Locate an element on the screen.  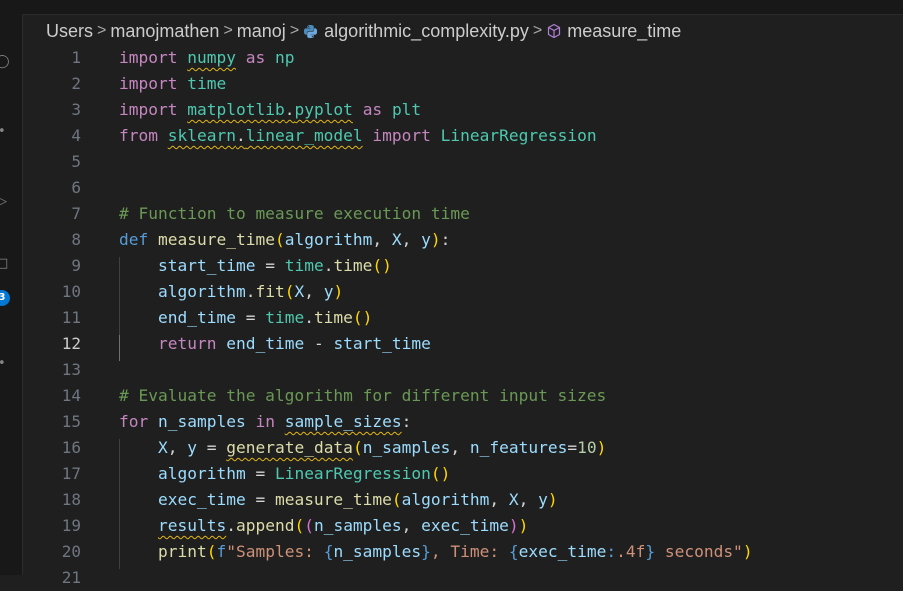
code-text: algorithm.fit(X, y) is located at coordinates (231, 292).